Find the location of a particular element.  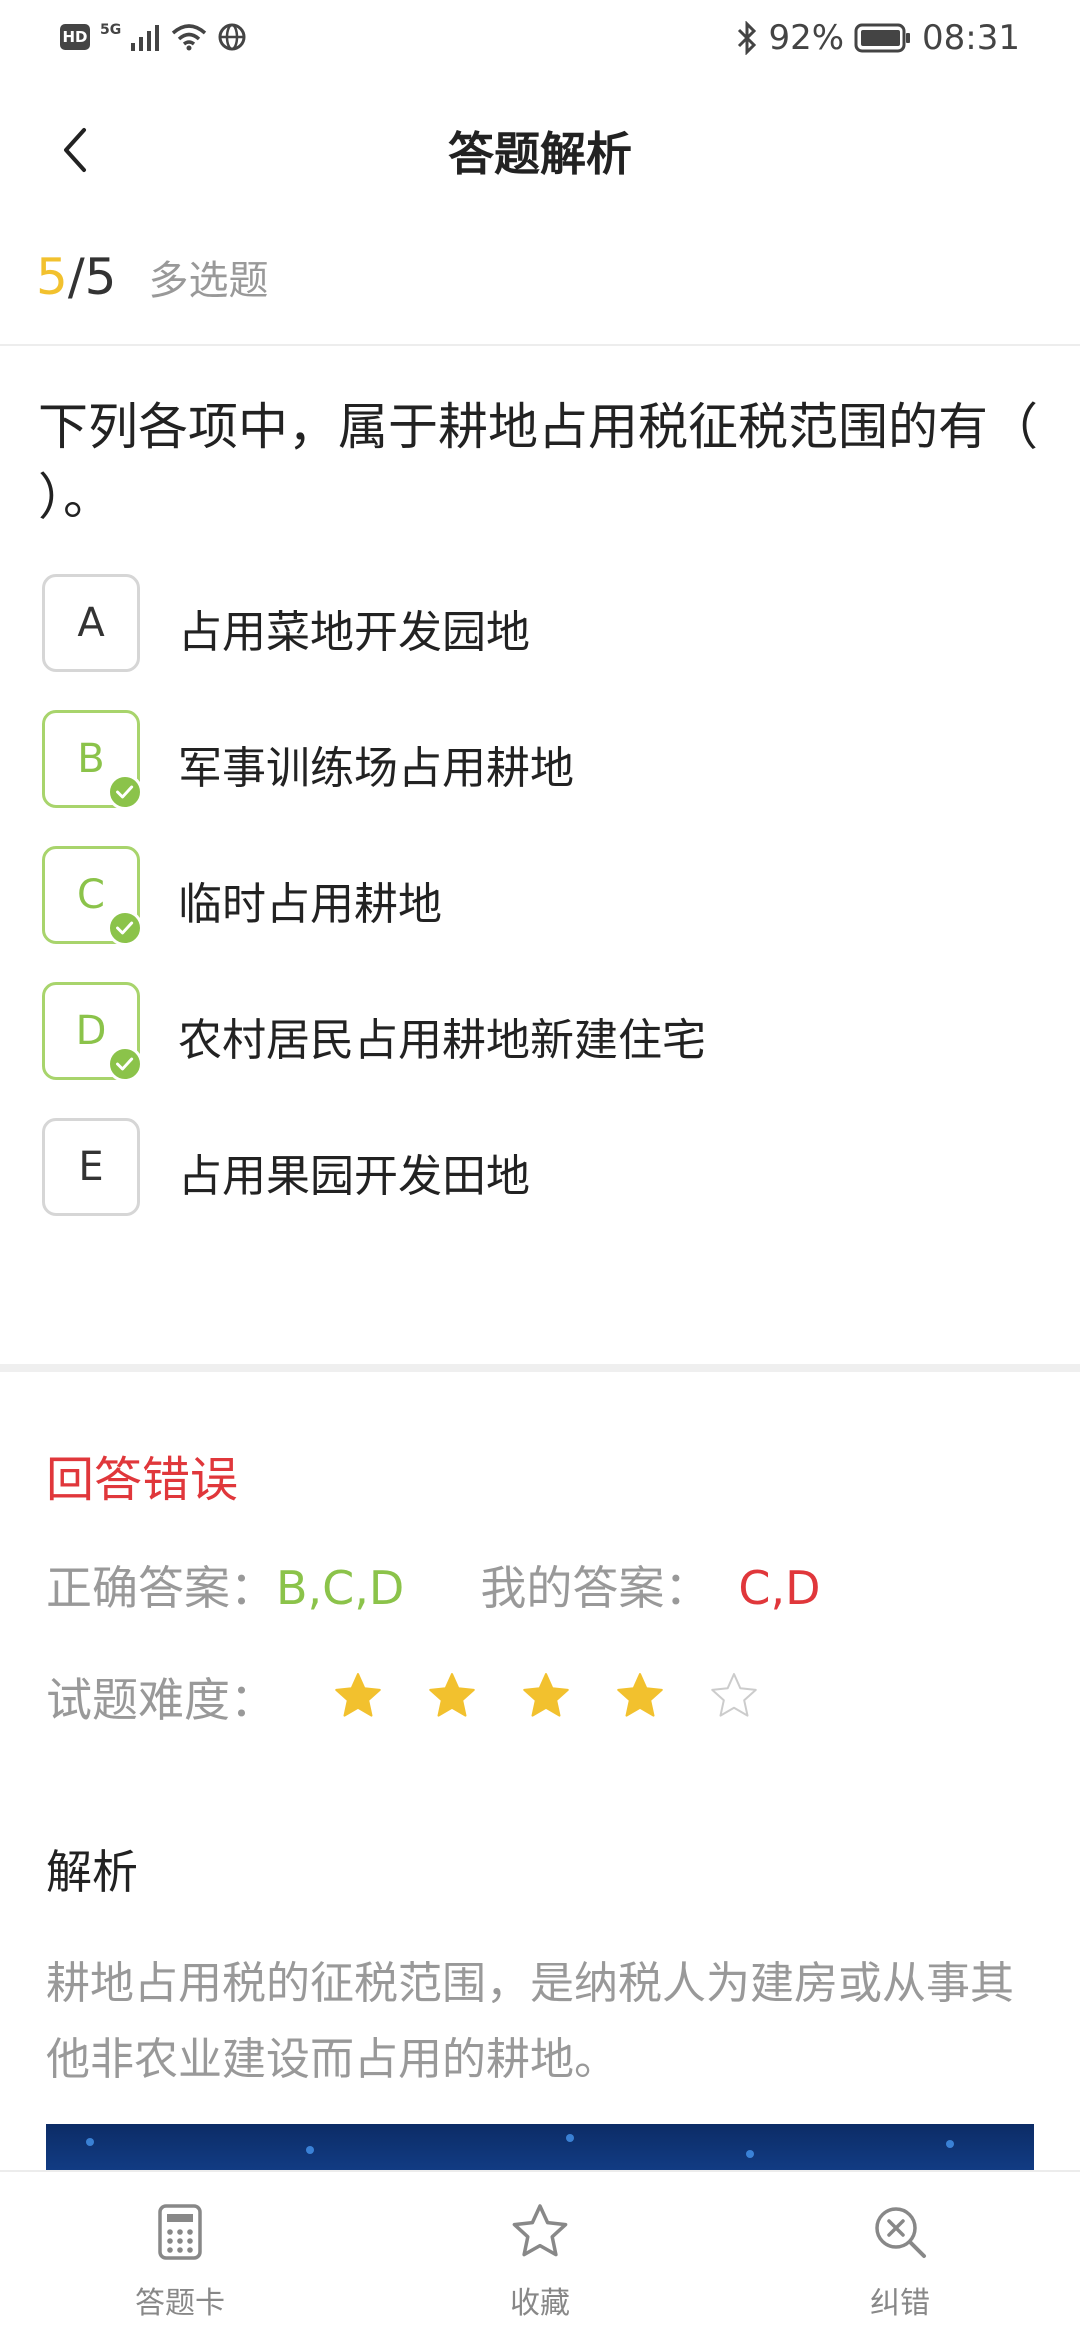

difficulty-stars is located at coordinates (546, 1697).